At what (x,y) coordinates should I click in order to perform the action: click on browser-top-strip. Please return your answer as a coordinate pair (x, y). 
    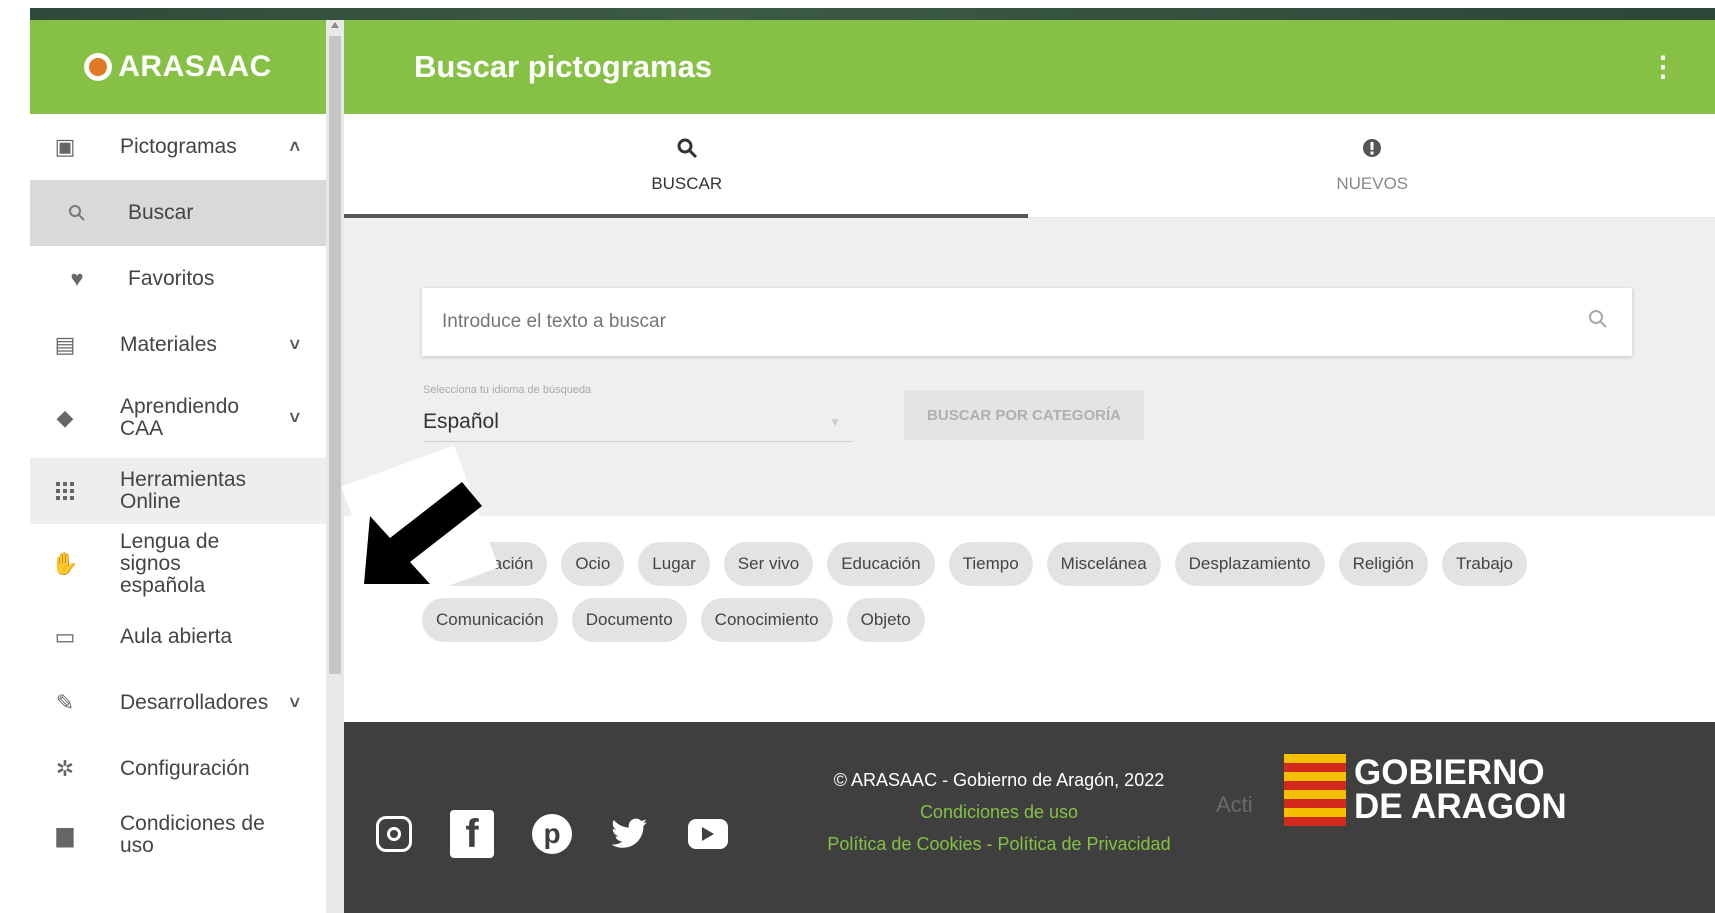
    Looking at the image, I should click on (872, 14).